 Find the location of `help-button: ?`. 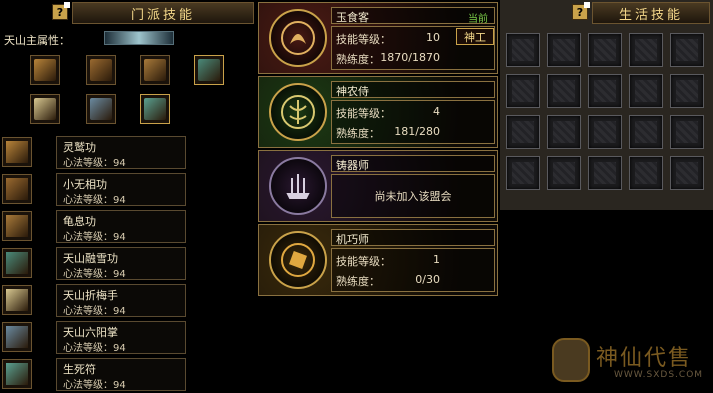

help-button: ? is located at coordinates (61, 11).